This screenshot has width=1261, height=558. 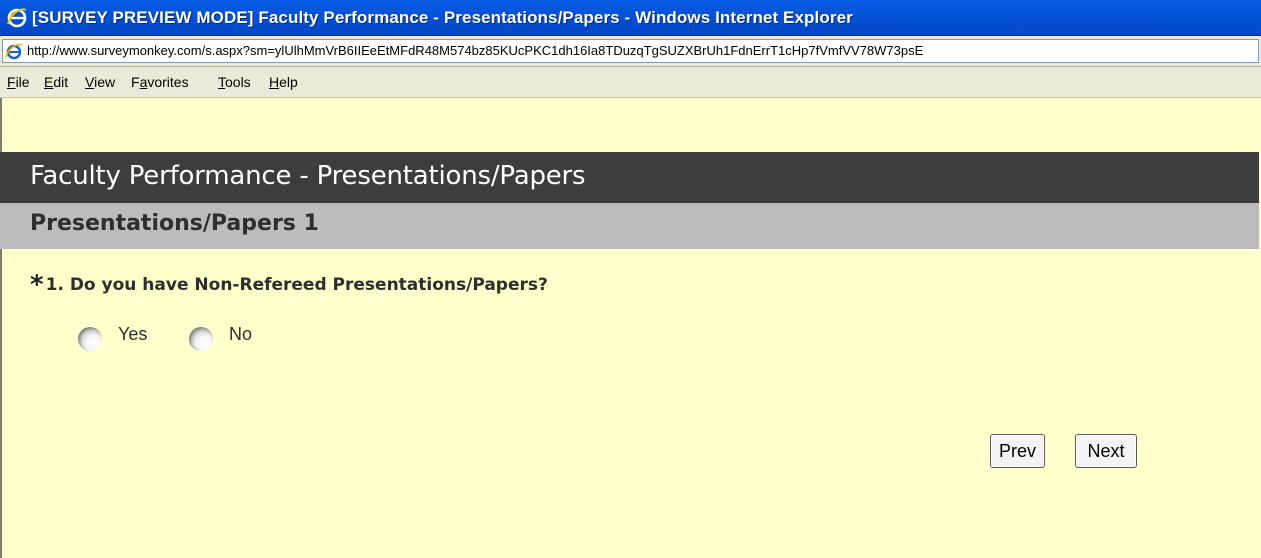 What do you see at coordinates (1017, 451) in the screenshot?
I see `prev-button: Prev` at bounding box center [1017, 451].